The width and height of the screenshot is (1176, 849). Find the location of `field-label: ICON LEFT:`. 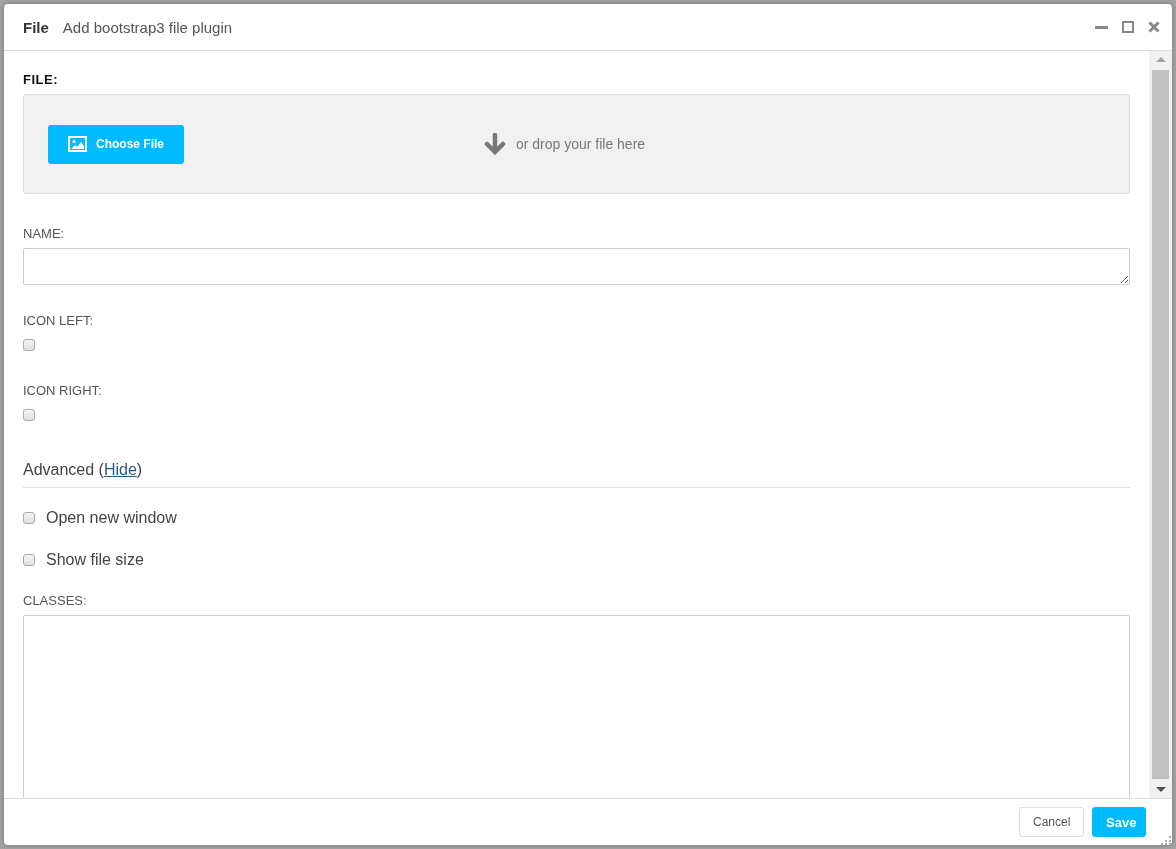

field-label: ICON LEFT: is located at coordinates (59, 320).